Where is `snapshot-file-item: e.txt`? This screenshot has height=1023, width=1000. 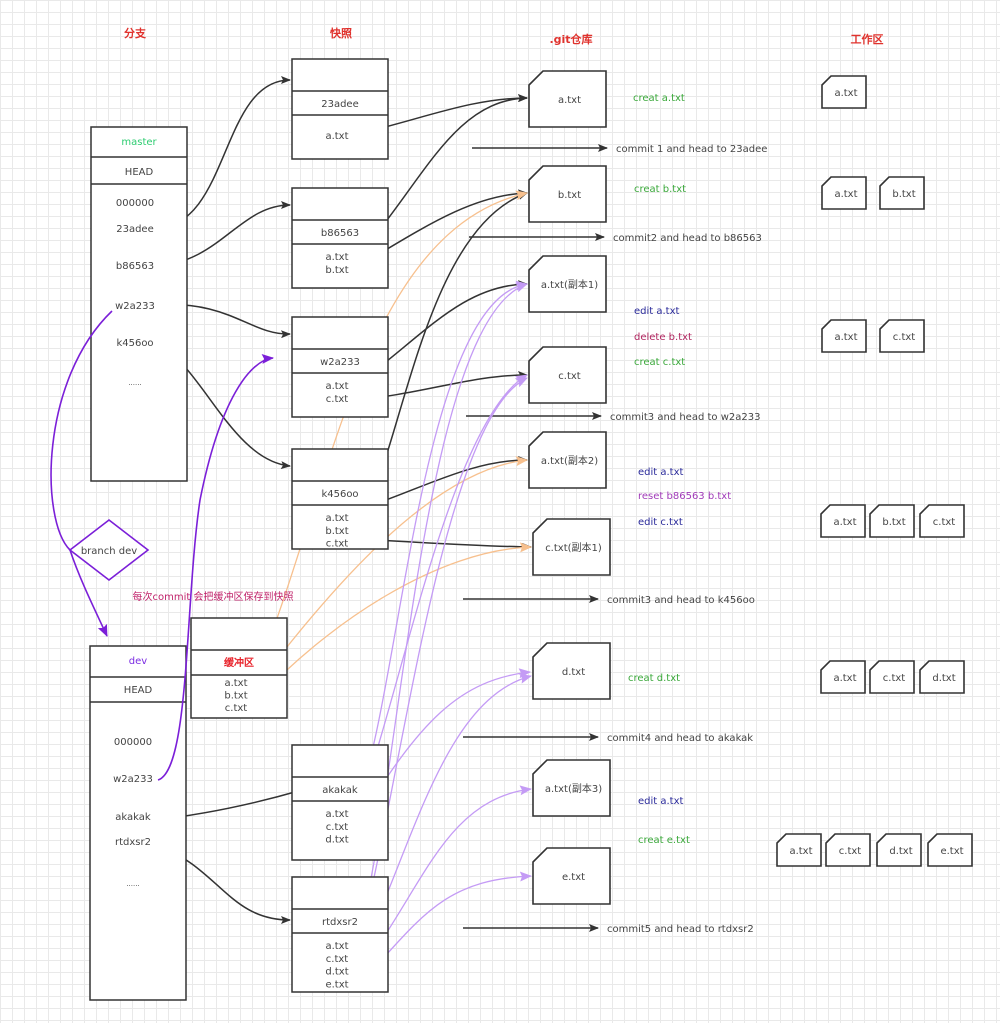 snapshot-file-item: e.txt is located at coordinates (336, 984).